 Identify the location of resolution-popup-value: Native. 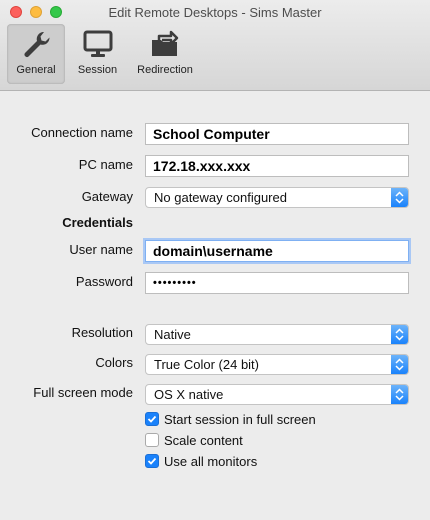
(172, 334).